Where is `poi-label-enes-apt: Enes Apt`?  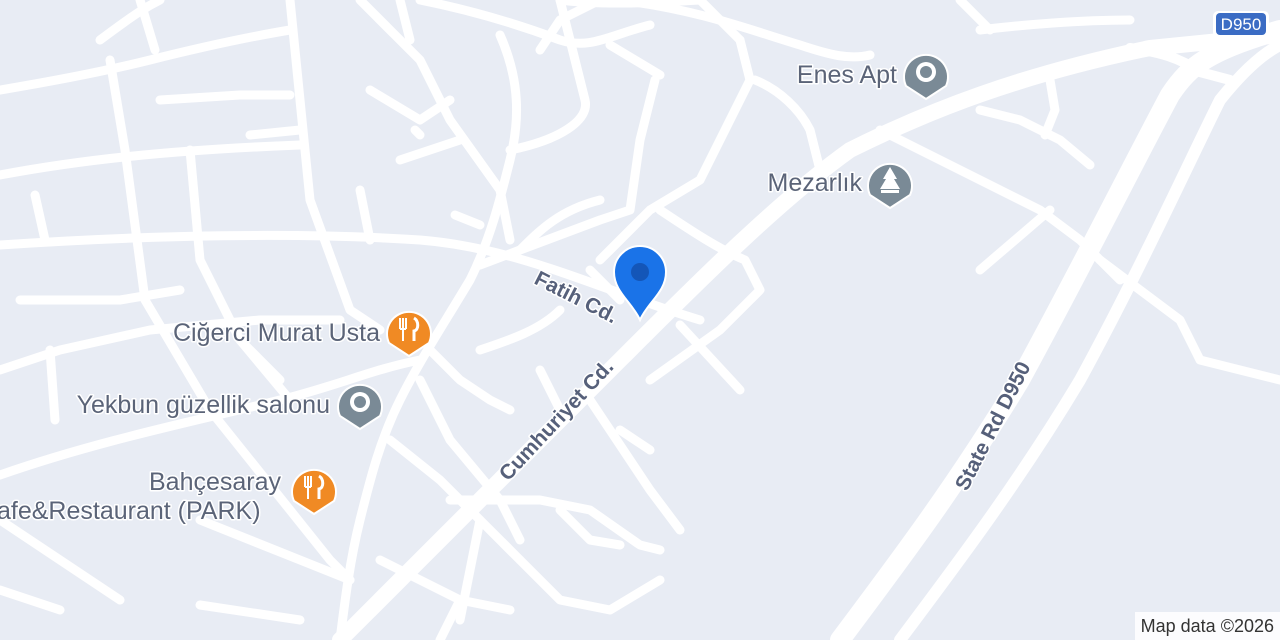 poi-label-enes-apt: Enes Apt is located at coordinates (847, 75).